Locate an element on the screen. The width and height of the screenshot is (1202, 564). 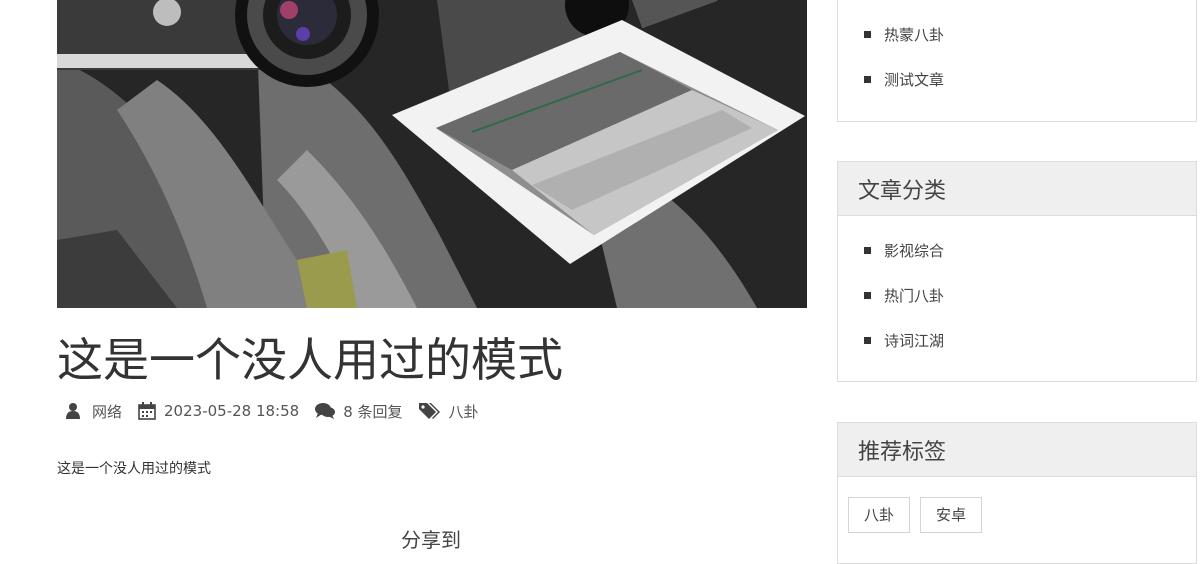
post-title: 这是一个没人用过的模式 is located at coordinates (310, 360).